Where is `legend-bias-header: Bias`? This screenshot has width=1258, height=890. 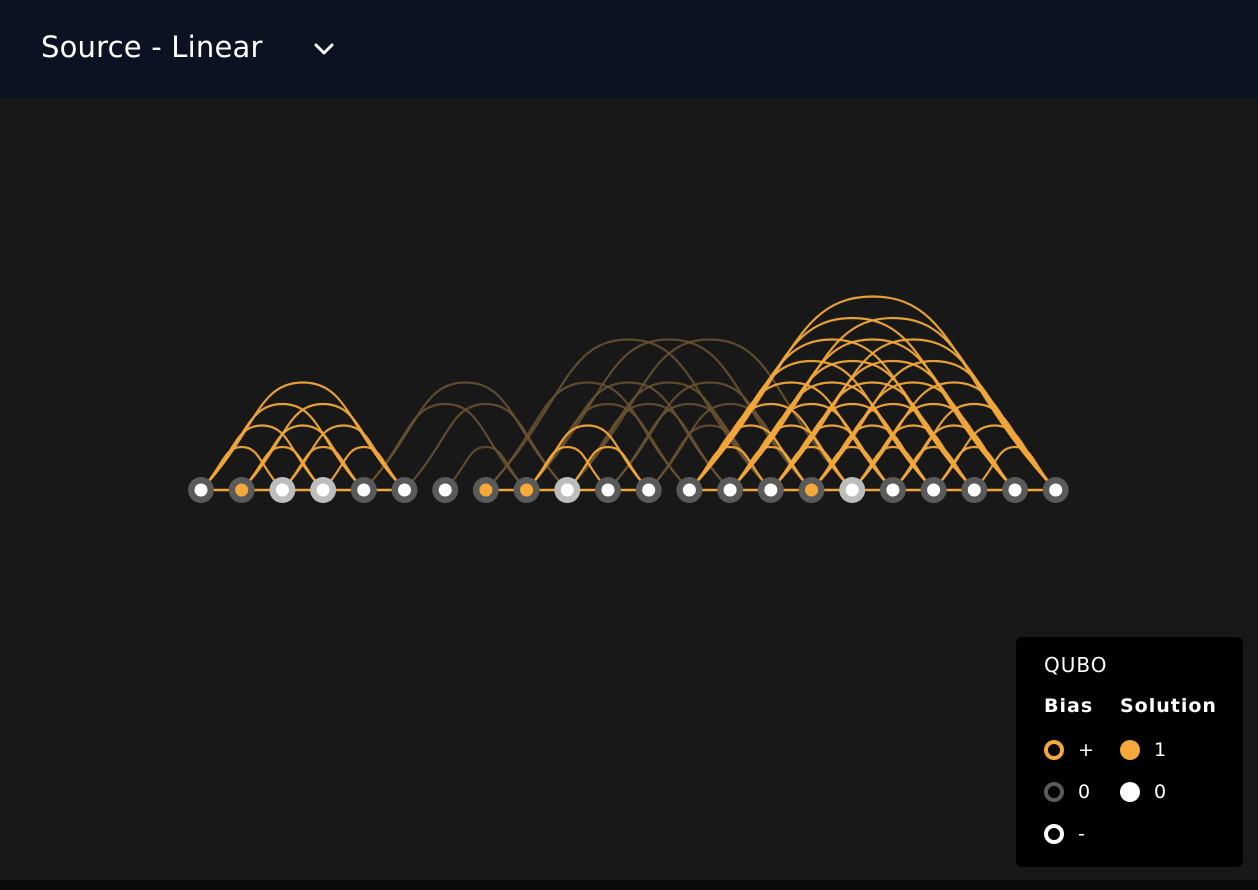 legend-bias-header: Bias is located at coordinates (1069, 706).